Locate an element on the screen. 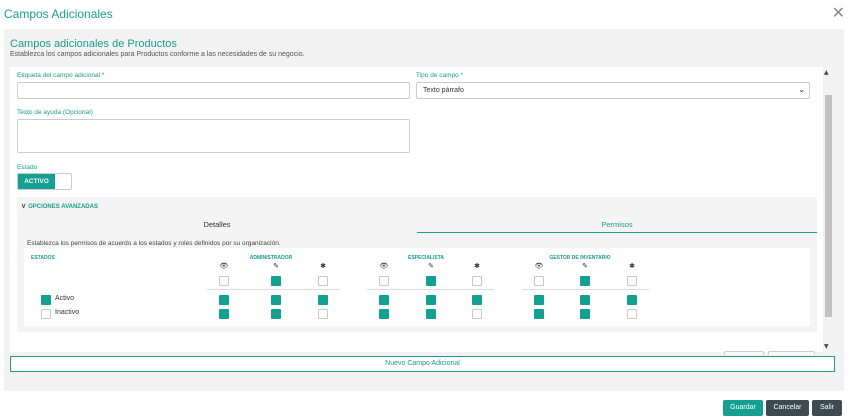  close-icon: ✕ is located at coordinates (838, 12).